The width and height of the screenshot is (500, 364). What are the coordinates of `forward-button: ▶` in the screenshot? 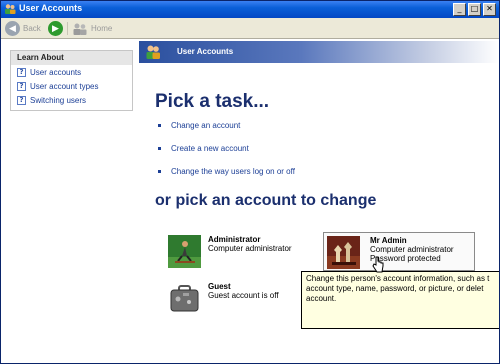 It's located at (55, 28).